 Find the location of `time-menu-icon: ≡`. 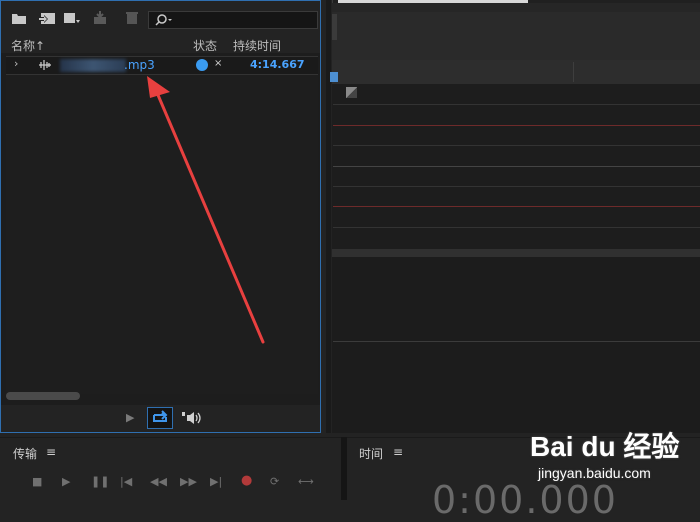

time-menu-icon: ≡ is located at coordinates (398, 452).